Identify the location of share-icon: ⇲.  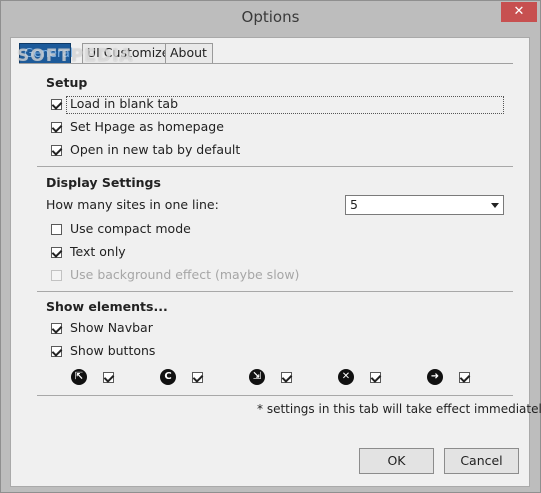
(257, 377).